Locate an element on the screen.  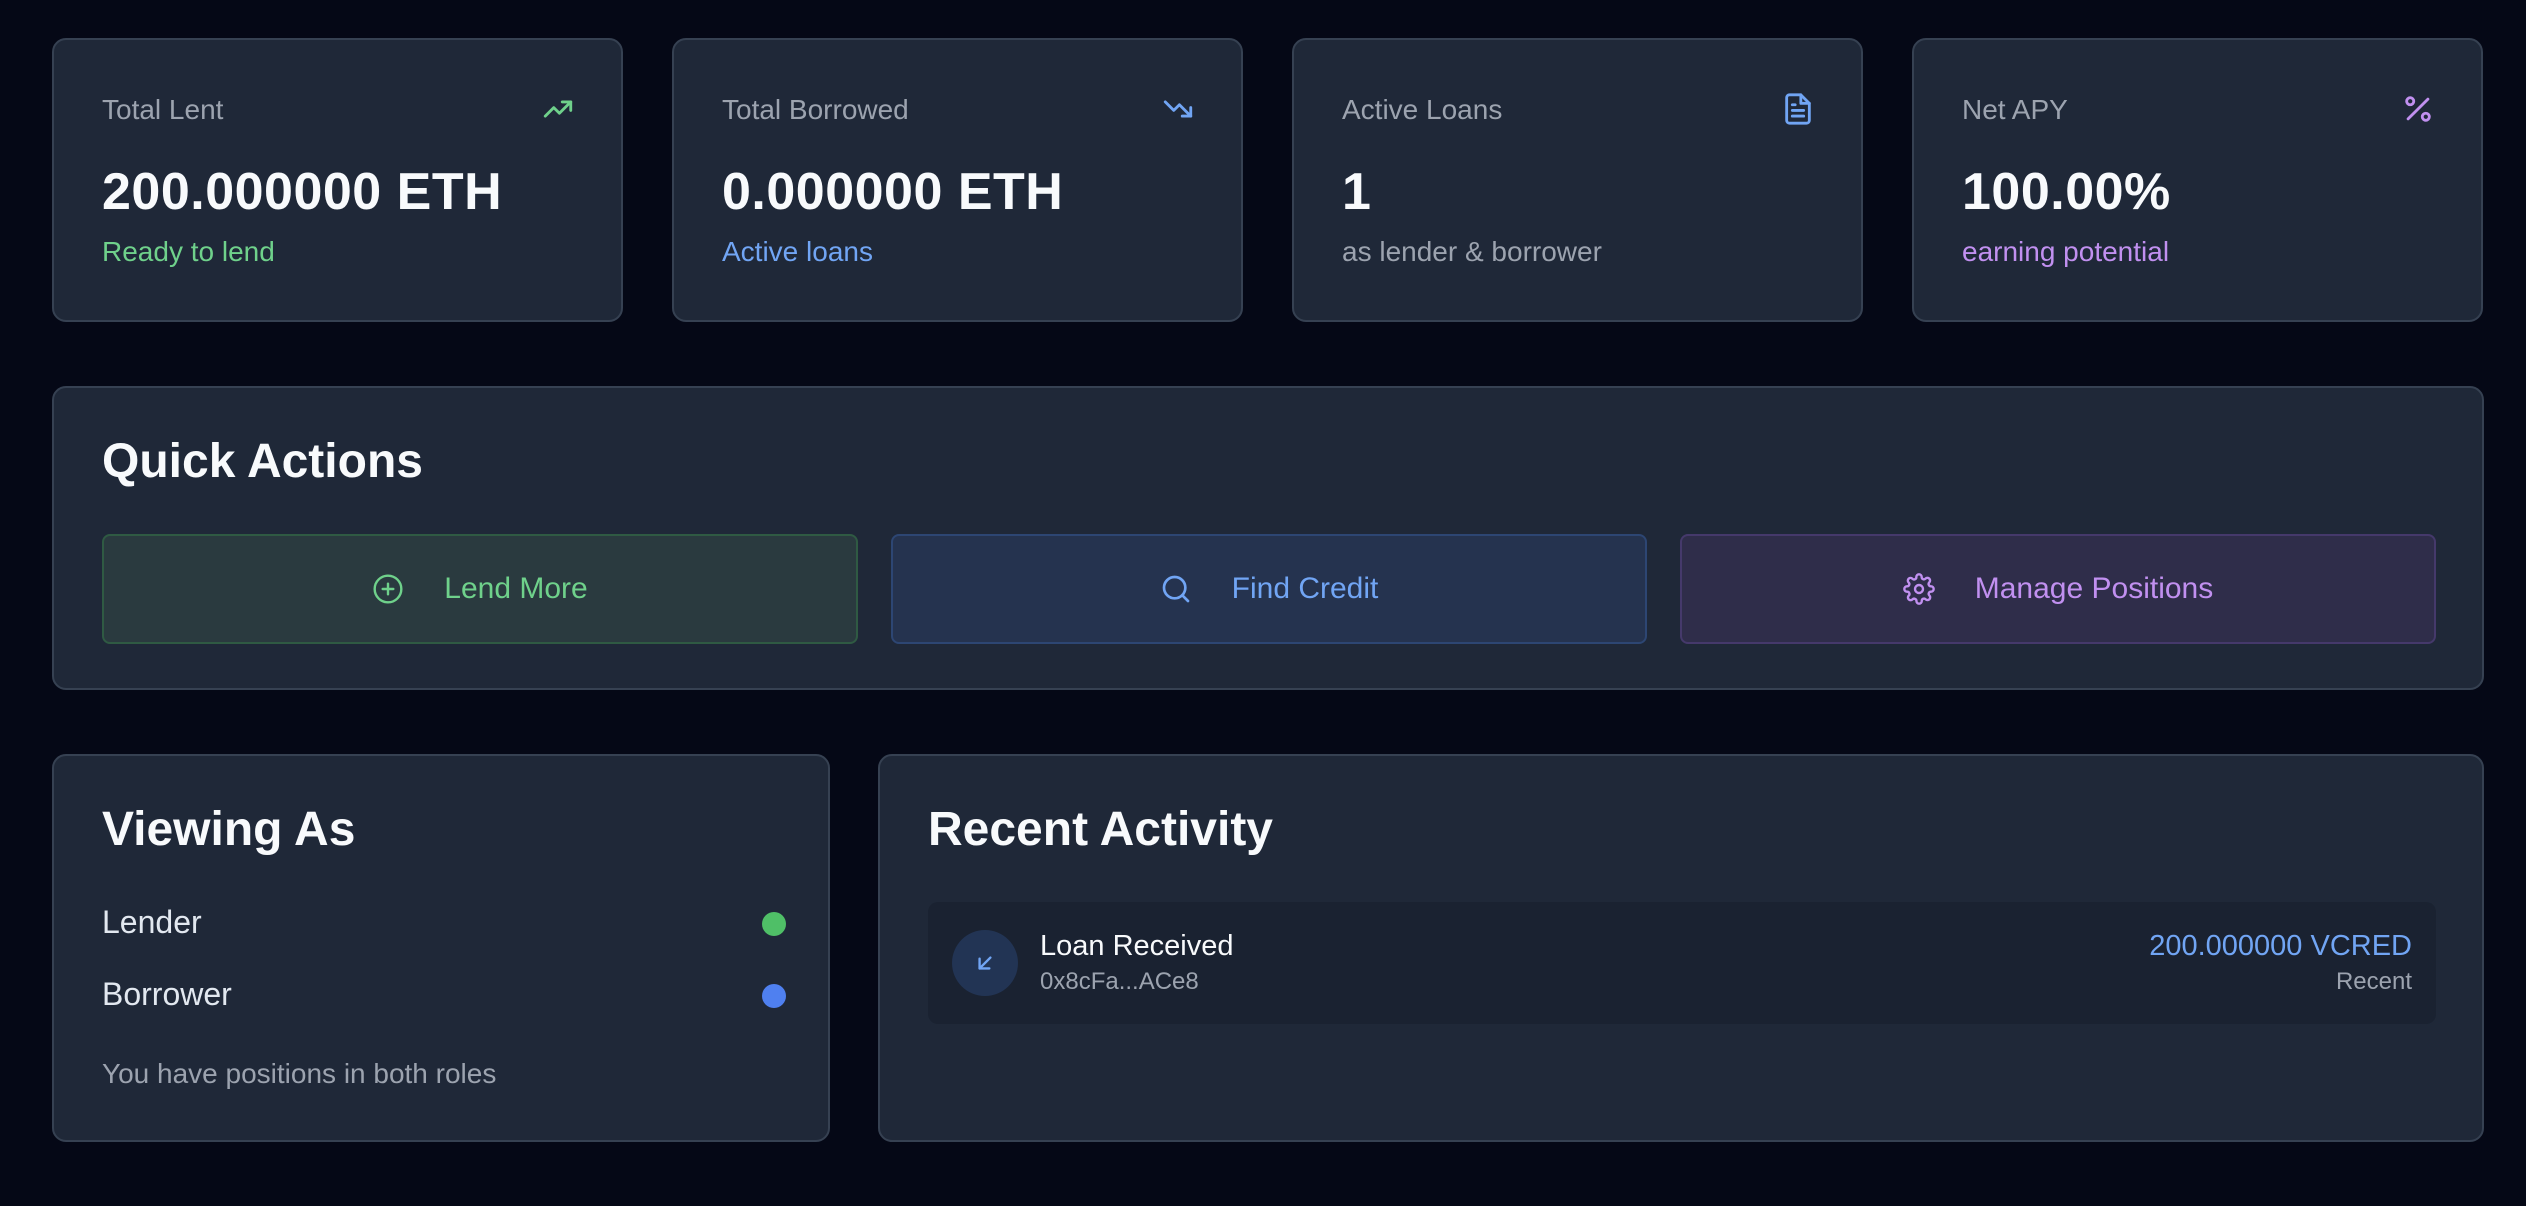
find-credit-label: Find Credit is located at coordinates (1305, 588).